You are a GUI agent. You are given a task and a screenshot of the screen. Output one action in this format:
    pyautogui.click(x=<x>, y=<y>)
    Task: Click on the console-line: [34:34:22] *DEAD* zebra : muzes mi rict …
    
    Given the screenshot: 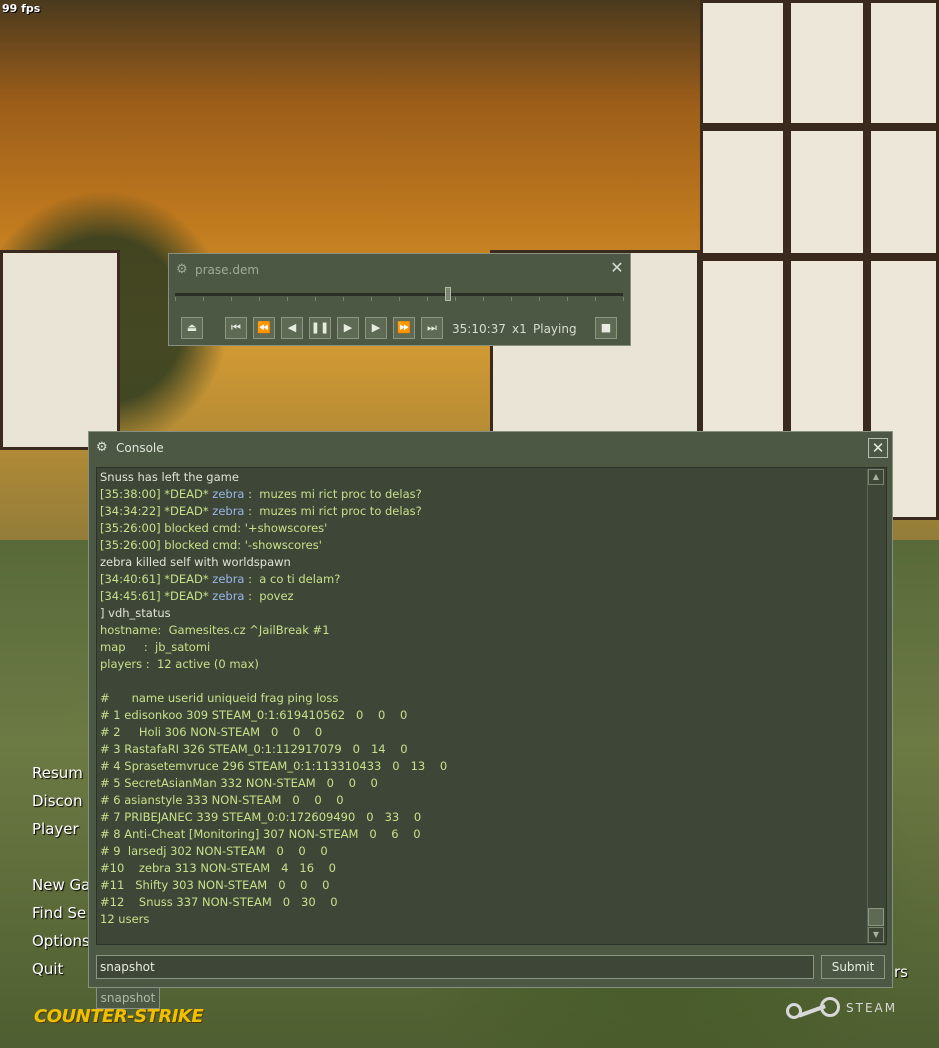 What is the action you would take?
    pyautogui.click(x=261, y=511)
    